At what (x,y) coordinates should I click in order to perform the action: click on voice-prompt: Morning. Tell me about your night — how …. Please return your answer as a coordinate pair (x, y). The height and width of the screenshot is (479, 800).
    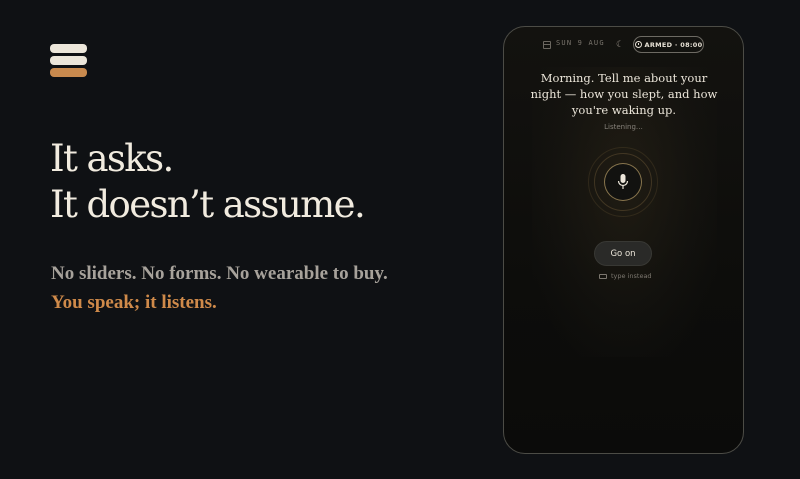
    Looking at the image, I should click on (624, 94).